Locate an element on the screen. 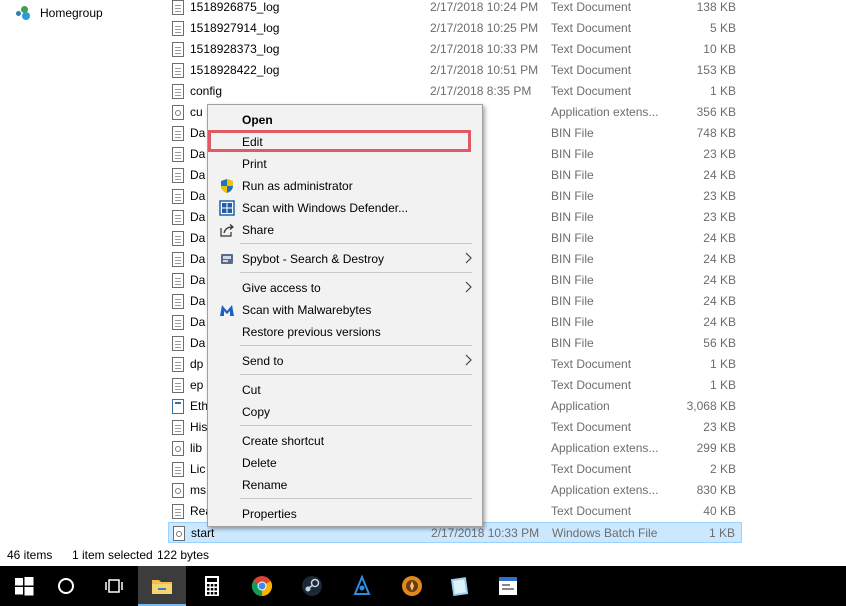 The width and height of the screenshot is (846, 606). taskbar-app-blue is located at coordinates (362, 586).